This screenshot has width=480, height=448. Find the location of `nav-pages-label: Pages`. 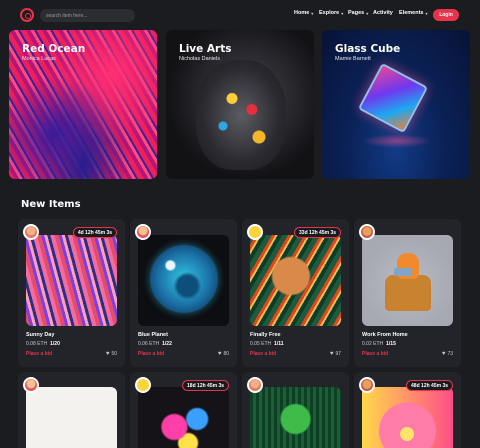

nav-pages-label: Pages is located at coordinates (356, 13).